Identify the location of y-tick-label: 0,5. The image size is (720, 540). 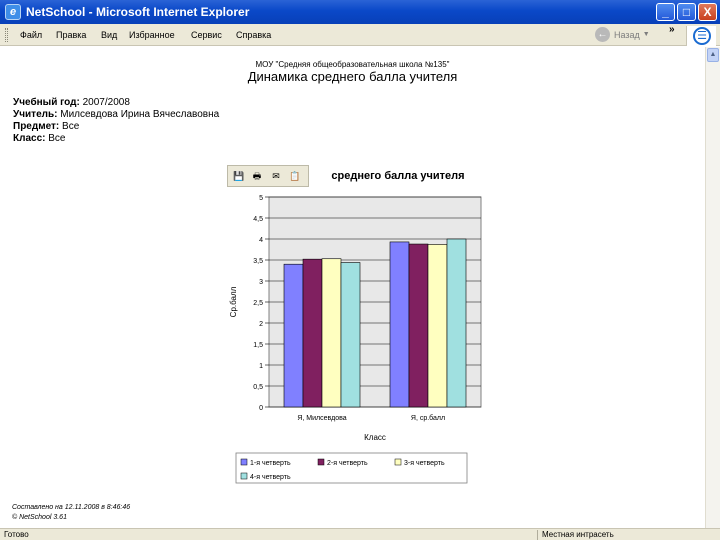
(258, 387).